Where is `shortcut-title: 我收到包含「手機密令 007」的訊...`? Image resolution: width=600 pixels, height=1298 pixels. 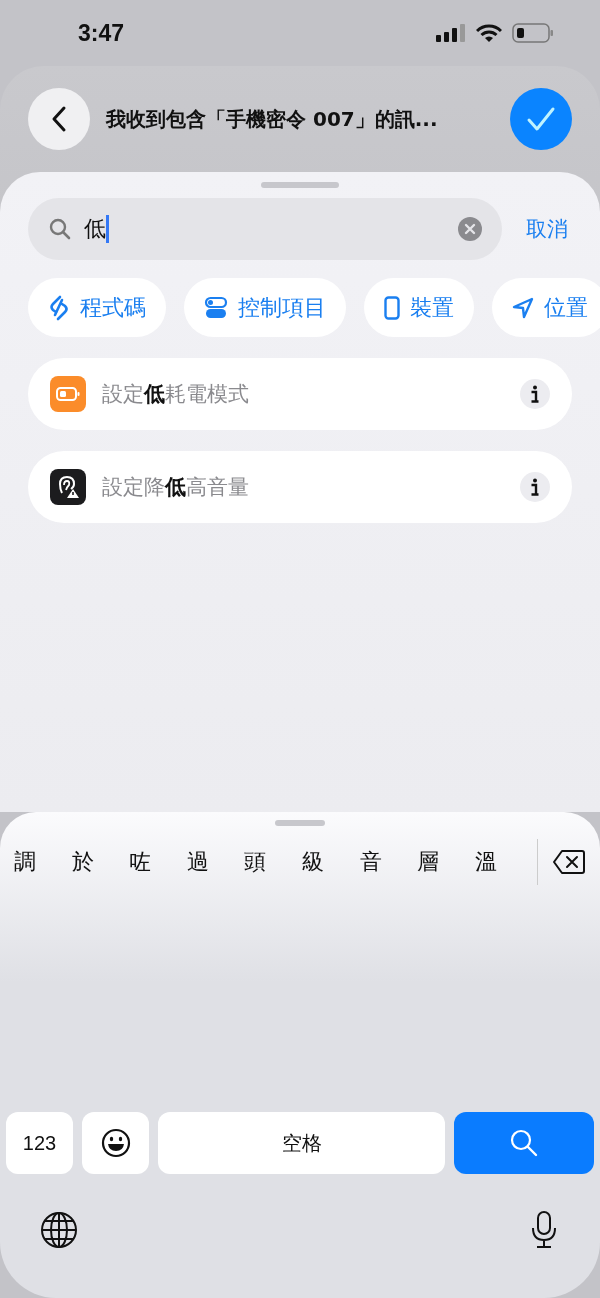
shortcut-title: 我收到包含「手機密令 007」的訊... is located at coordinates (272, 119).